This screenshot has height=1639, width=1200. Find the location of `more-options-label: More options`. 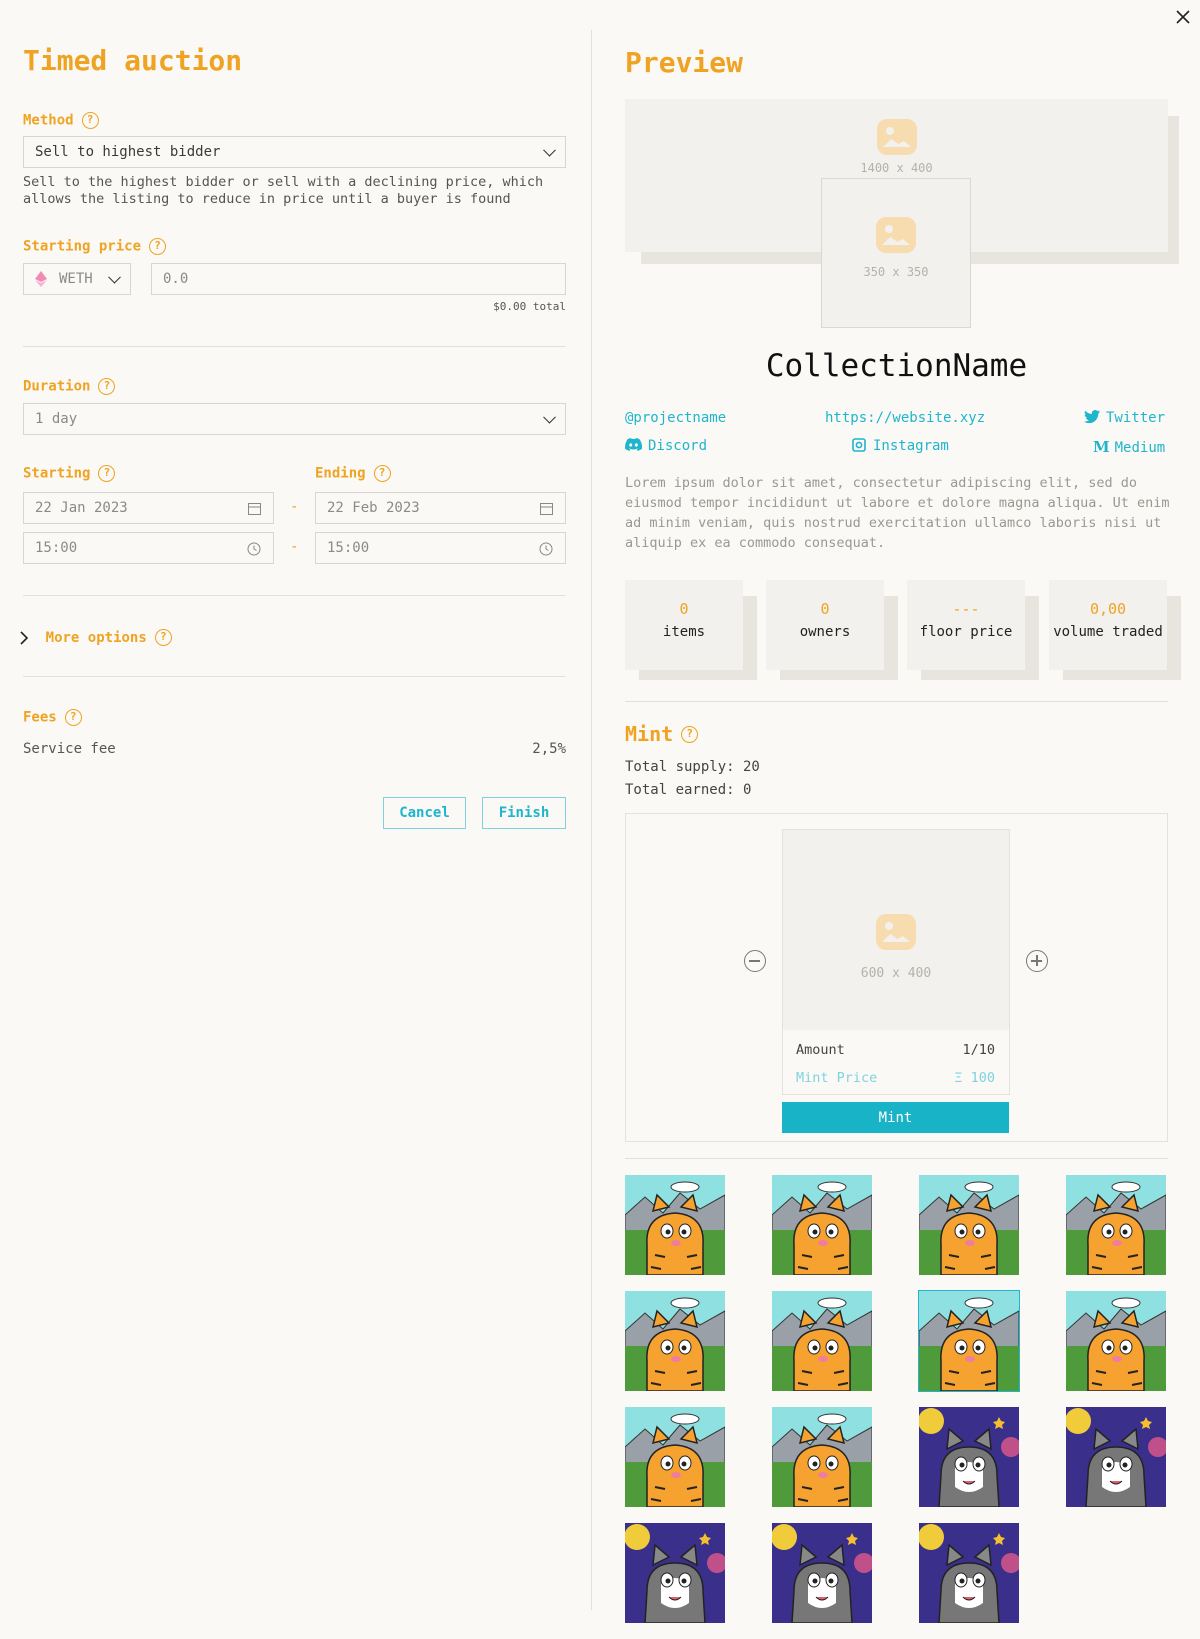

more-options-label: More options is located at coordinates (96, 637).